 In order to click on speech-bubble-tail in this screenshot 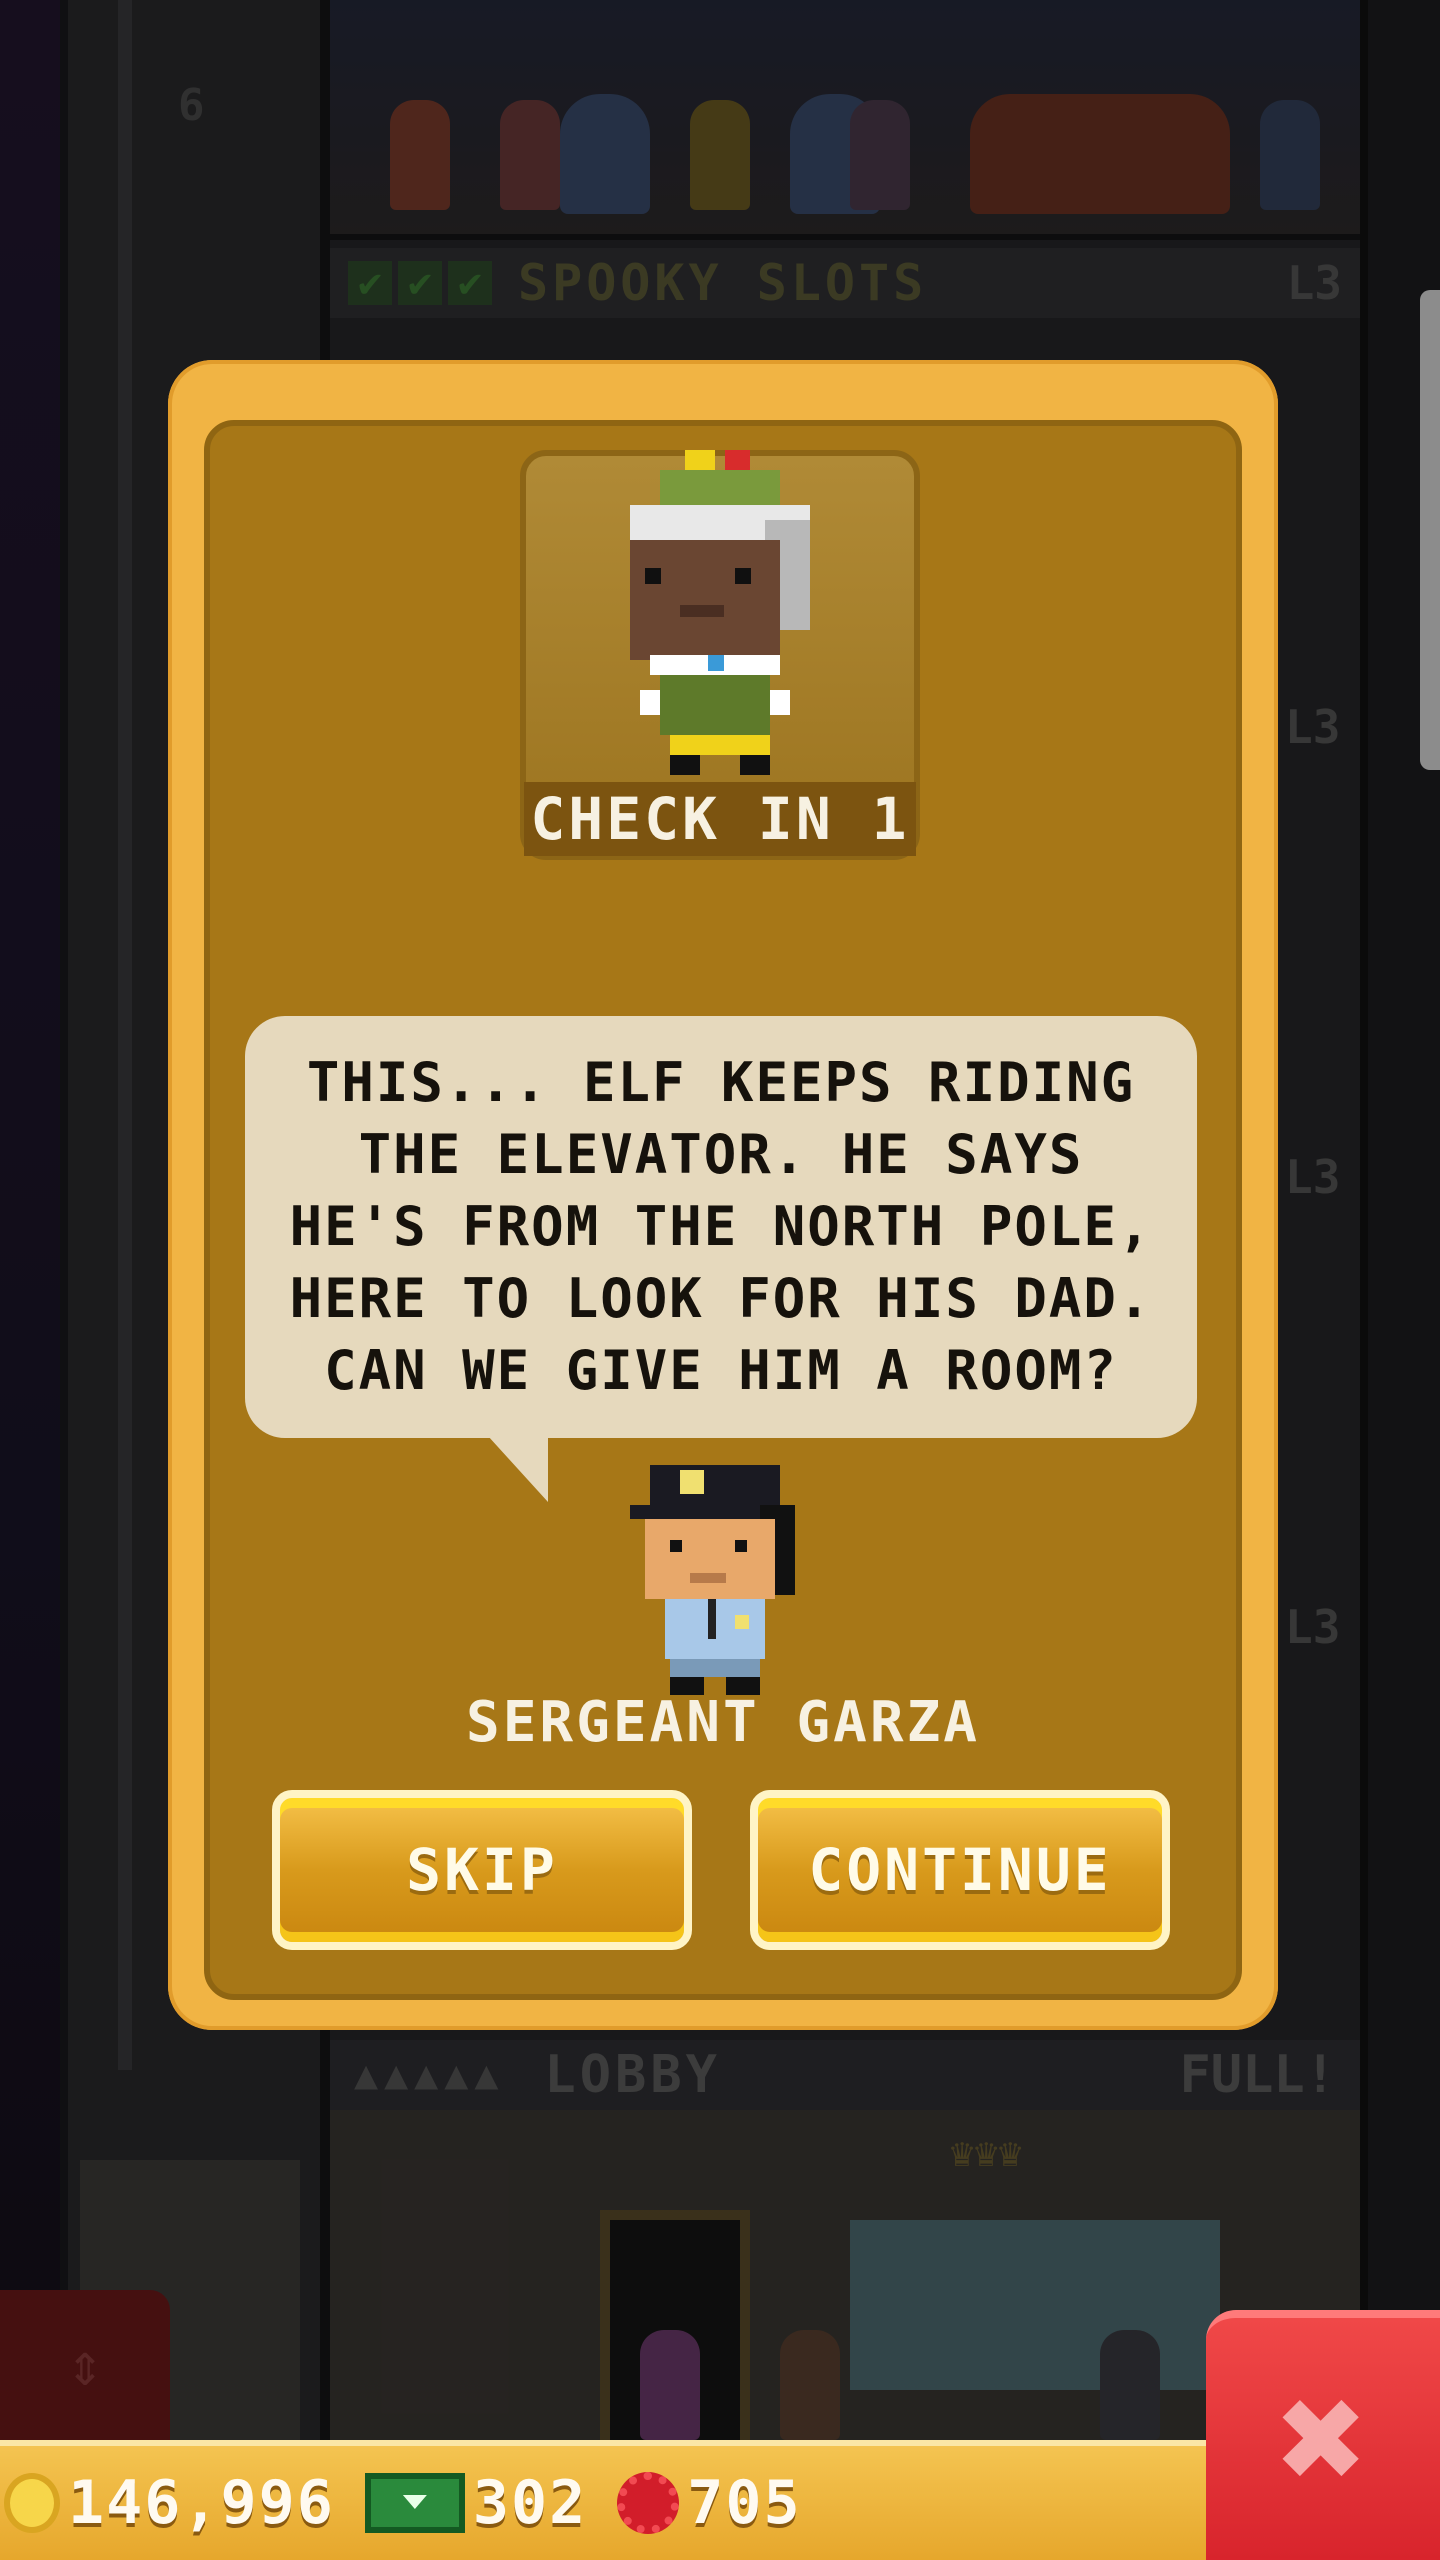, I will do `click(518, 1469)`.